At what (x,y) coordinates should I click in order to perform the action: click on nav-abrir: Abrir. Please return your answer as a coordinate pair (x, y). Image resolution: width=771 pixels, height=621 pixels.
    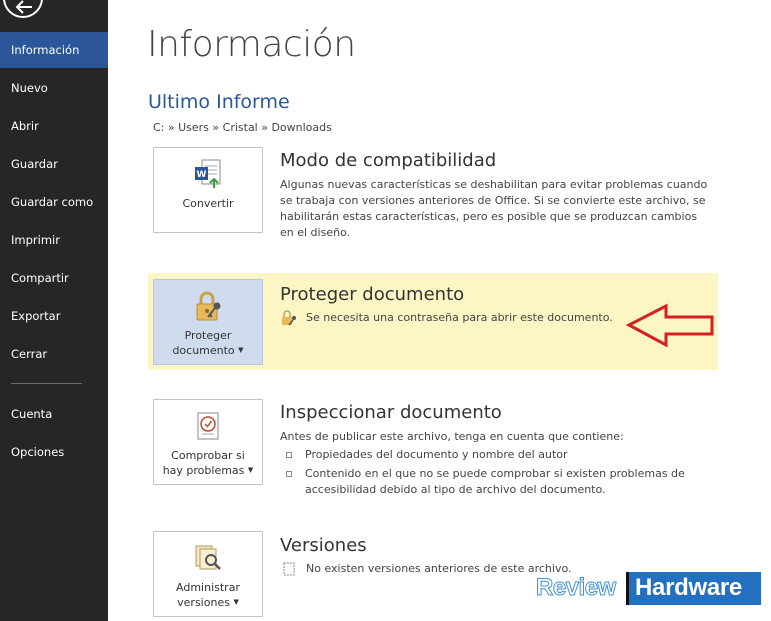
    Looking at the image, I should click on (54, 126).